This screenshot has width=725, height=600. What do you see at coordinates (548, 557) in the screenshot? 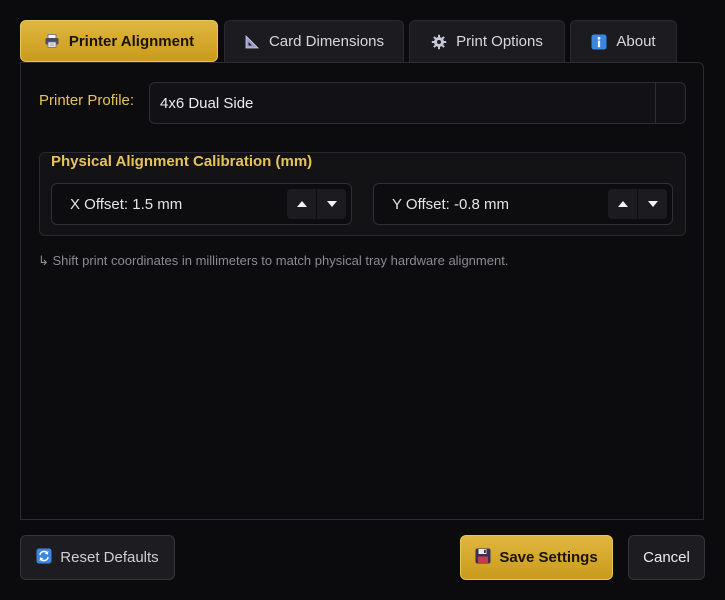
I see `save-settings-label: Save Settings` at bounding box center [548, 557].